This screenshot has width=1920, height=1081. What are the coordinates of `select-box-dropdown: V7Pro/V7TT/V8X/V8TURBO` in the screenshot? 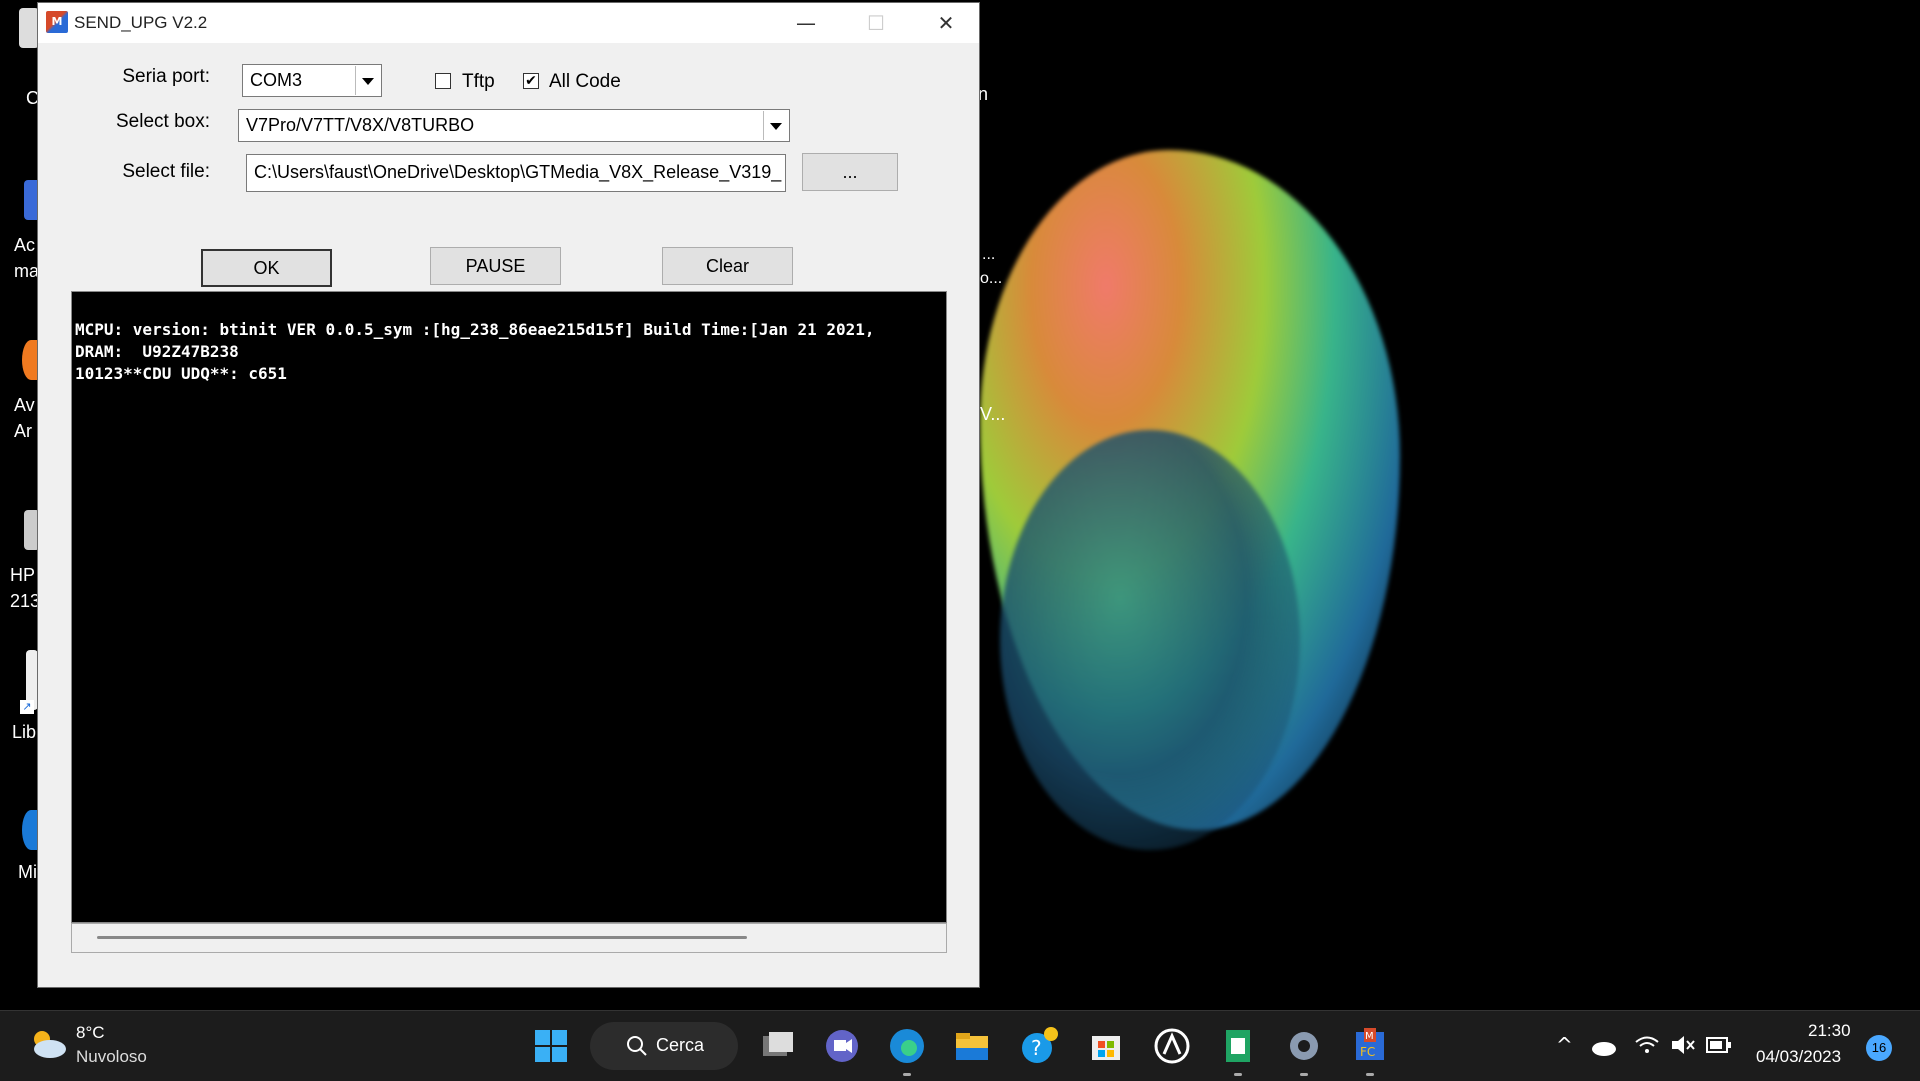 It's located at (514, 125).